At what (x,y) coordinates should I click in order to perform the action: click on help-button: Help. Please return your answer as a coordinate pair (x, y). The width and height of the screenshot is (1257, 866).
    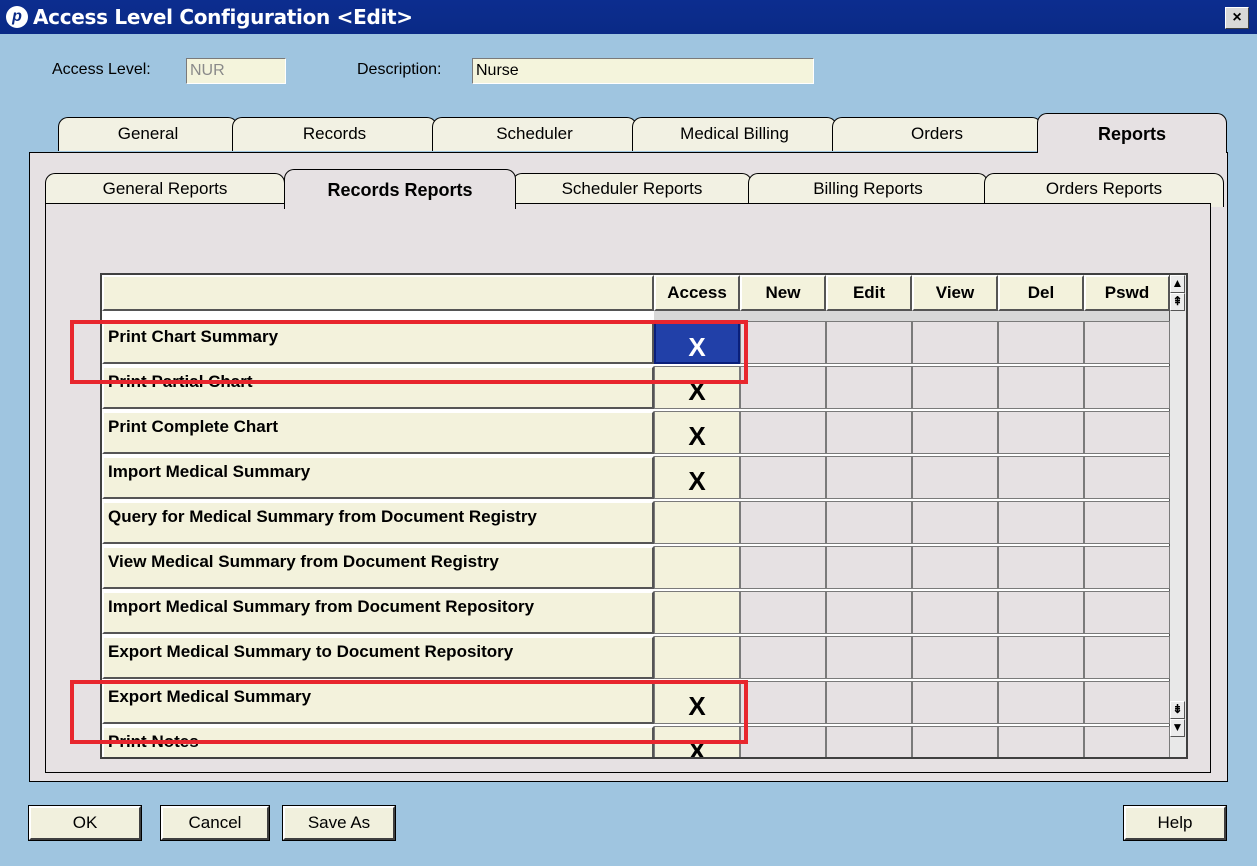
    Looking at the image, I should click on (1175, 823).